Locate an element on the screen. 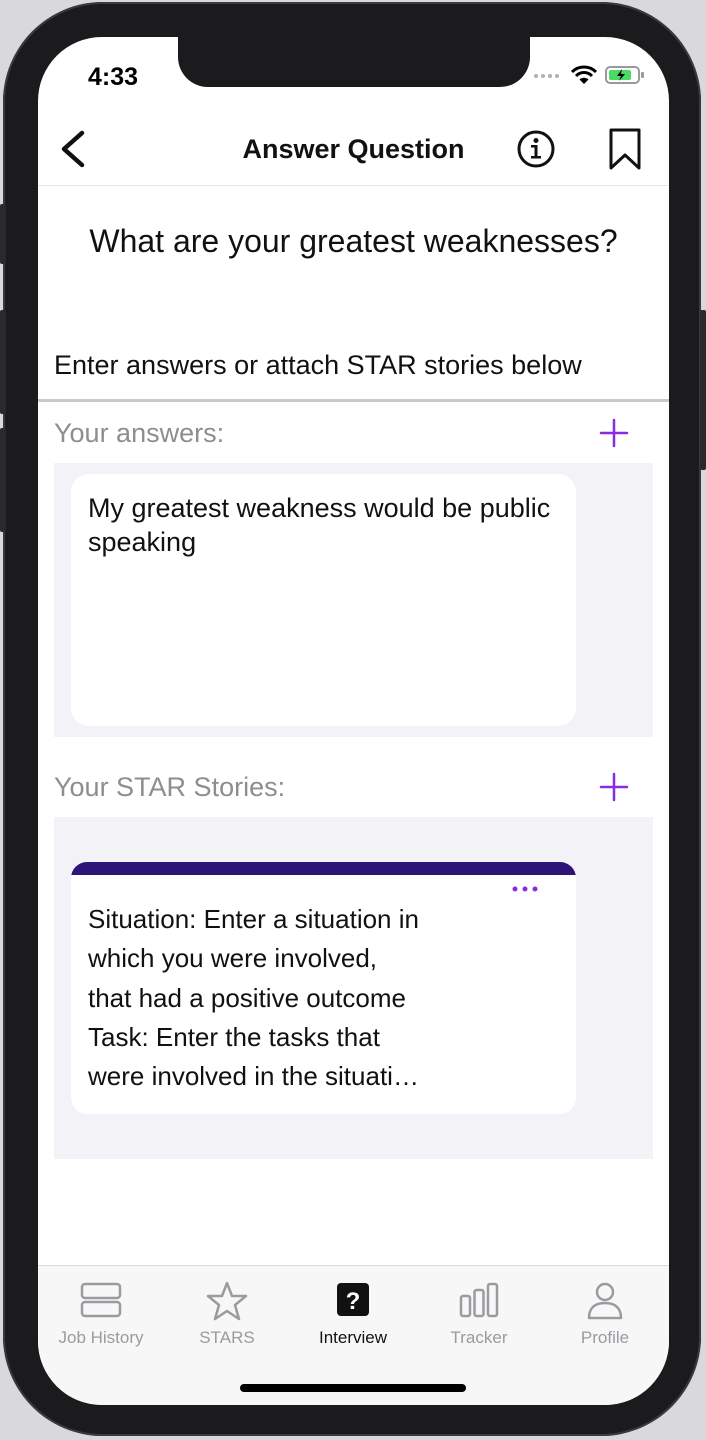 The height and width of the screenshot is (1440, 706). question-icon: ? is located at coordinates (353, 1299).